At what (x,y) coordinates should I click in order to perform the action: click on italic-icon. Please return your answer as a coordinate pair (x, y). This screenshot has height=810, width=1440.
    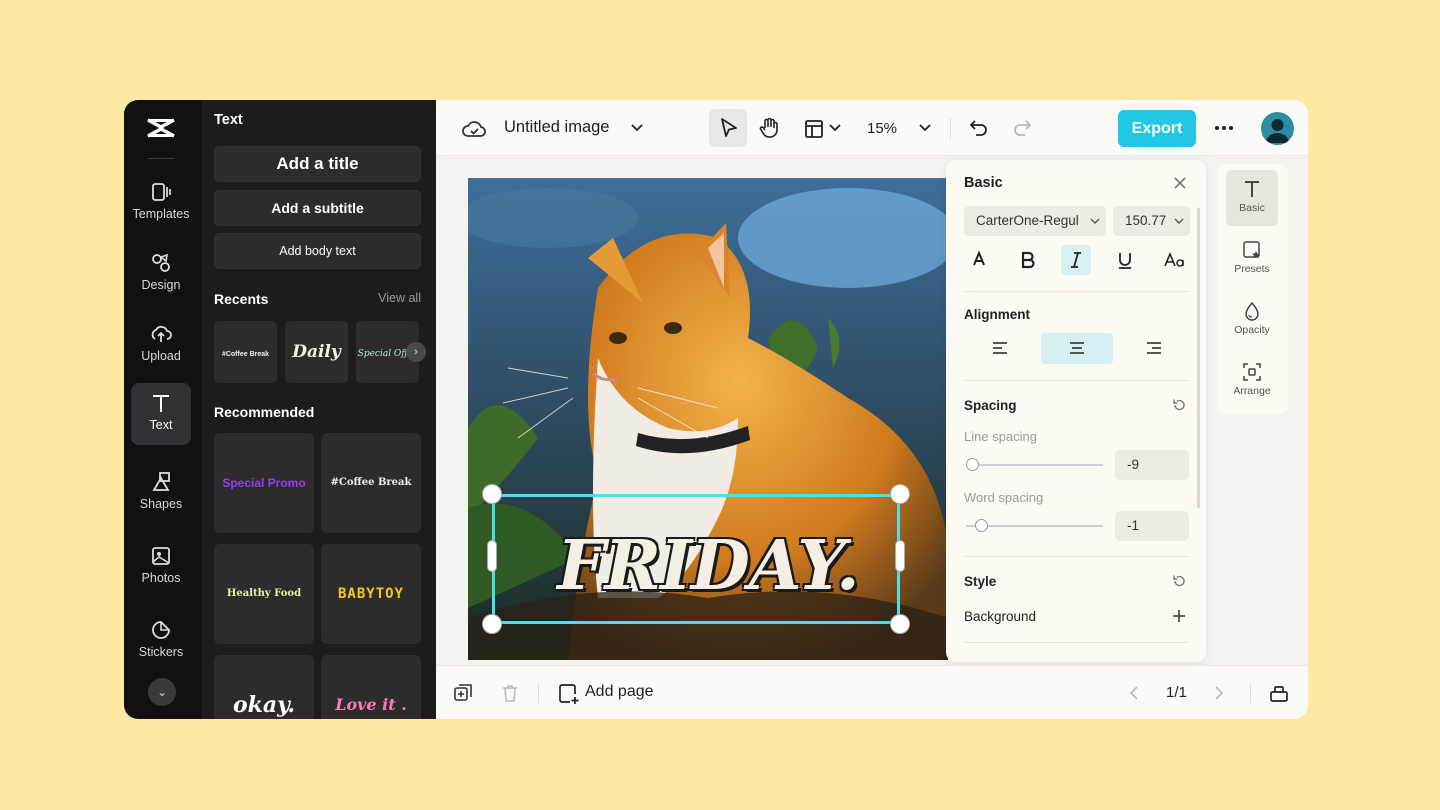
    Looking at the image, I should click on (1076, 260).